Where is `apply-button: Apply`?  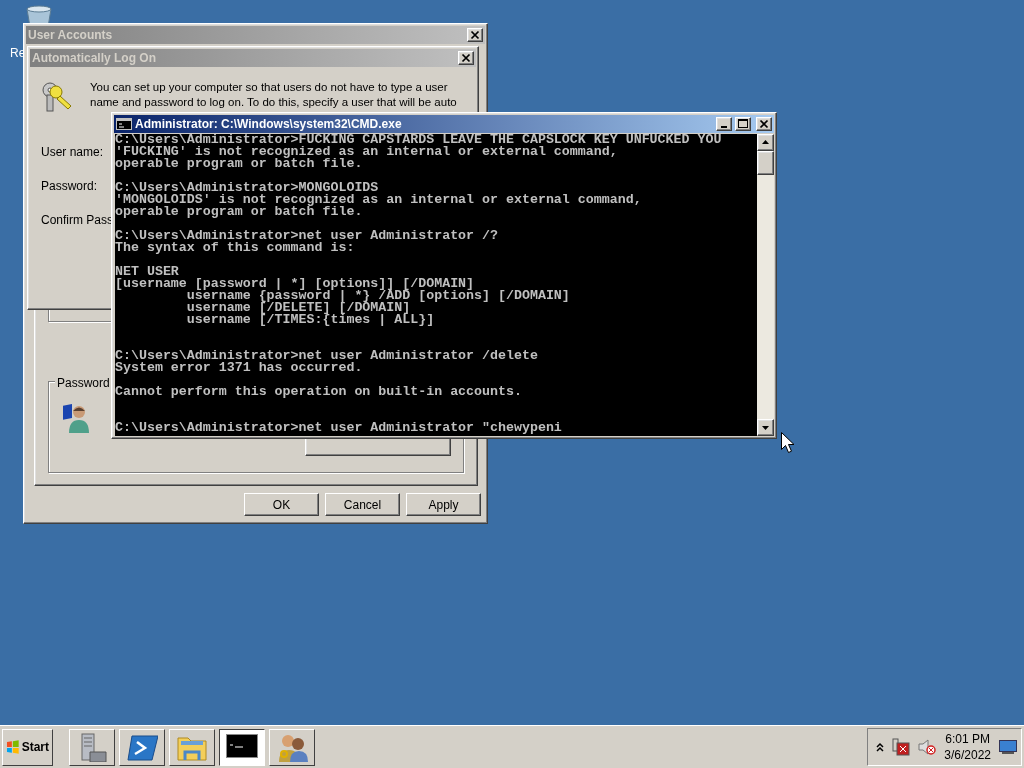 apply-button: Apply is located at coordinates (443, 504).